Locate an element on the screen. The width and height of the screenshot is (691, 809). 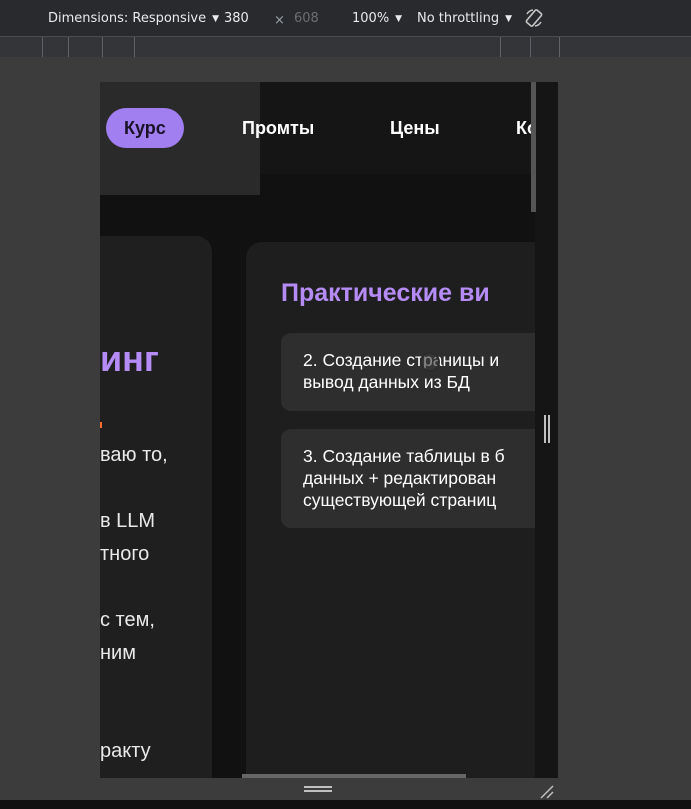
nav-item-course: Курс is located at coordinates (145, 128).